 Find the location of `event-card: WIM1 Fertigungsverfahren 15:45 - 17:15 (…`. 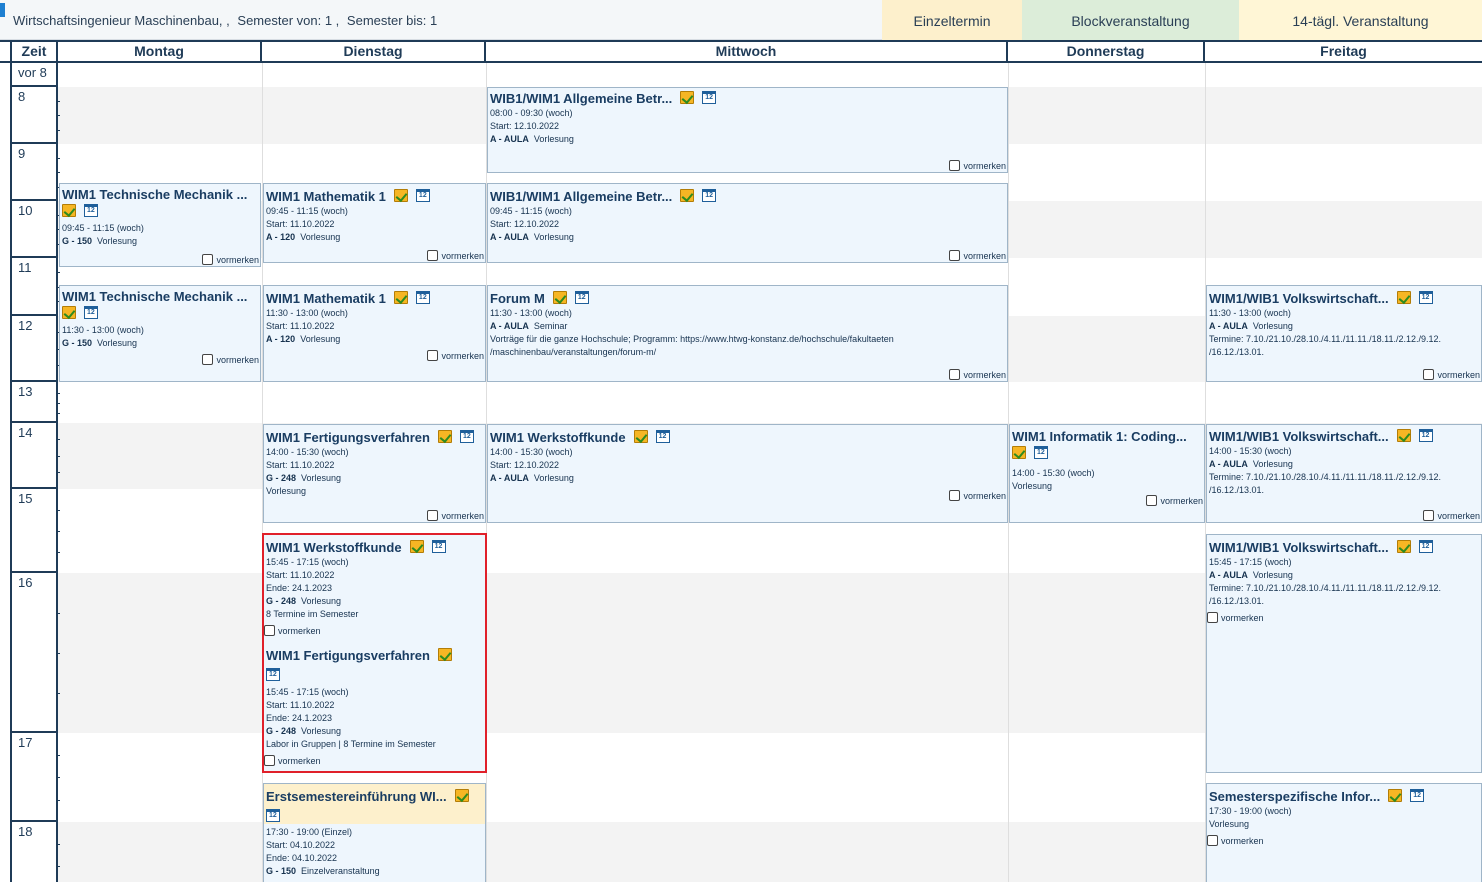

event-card: WIM1 Fertigungsverfahren 15:45 - 17:15 (… is located at coordinates (374, 707).